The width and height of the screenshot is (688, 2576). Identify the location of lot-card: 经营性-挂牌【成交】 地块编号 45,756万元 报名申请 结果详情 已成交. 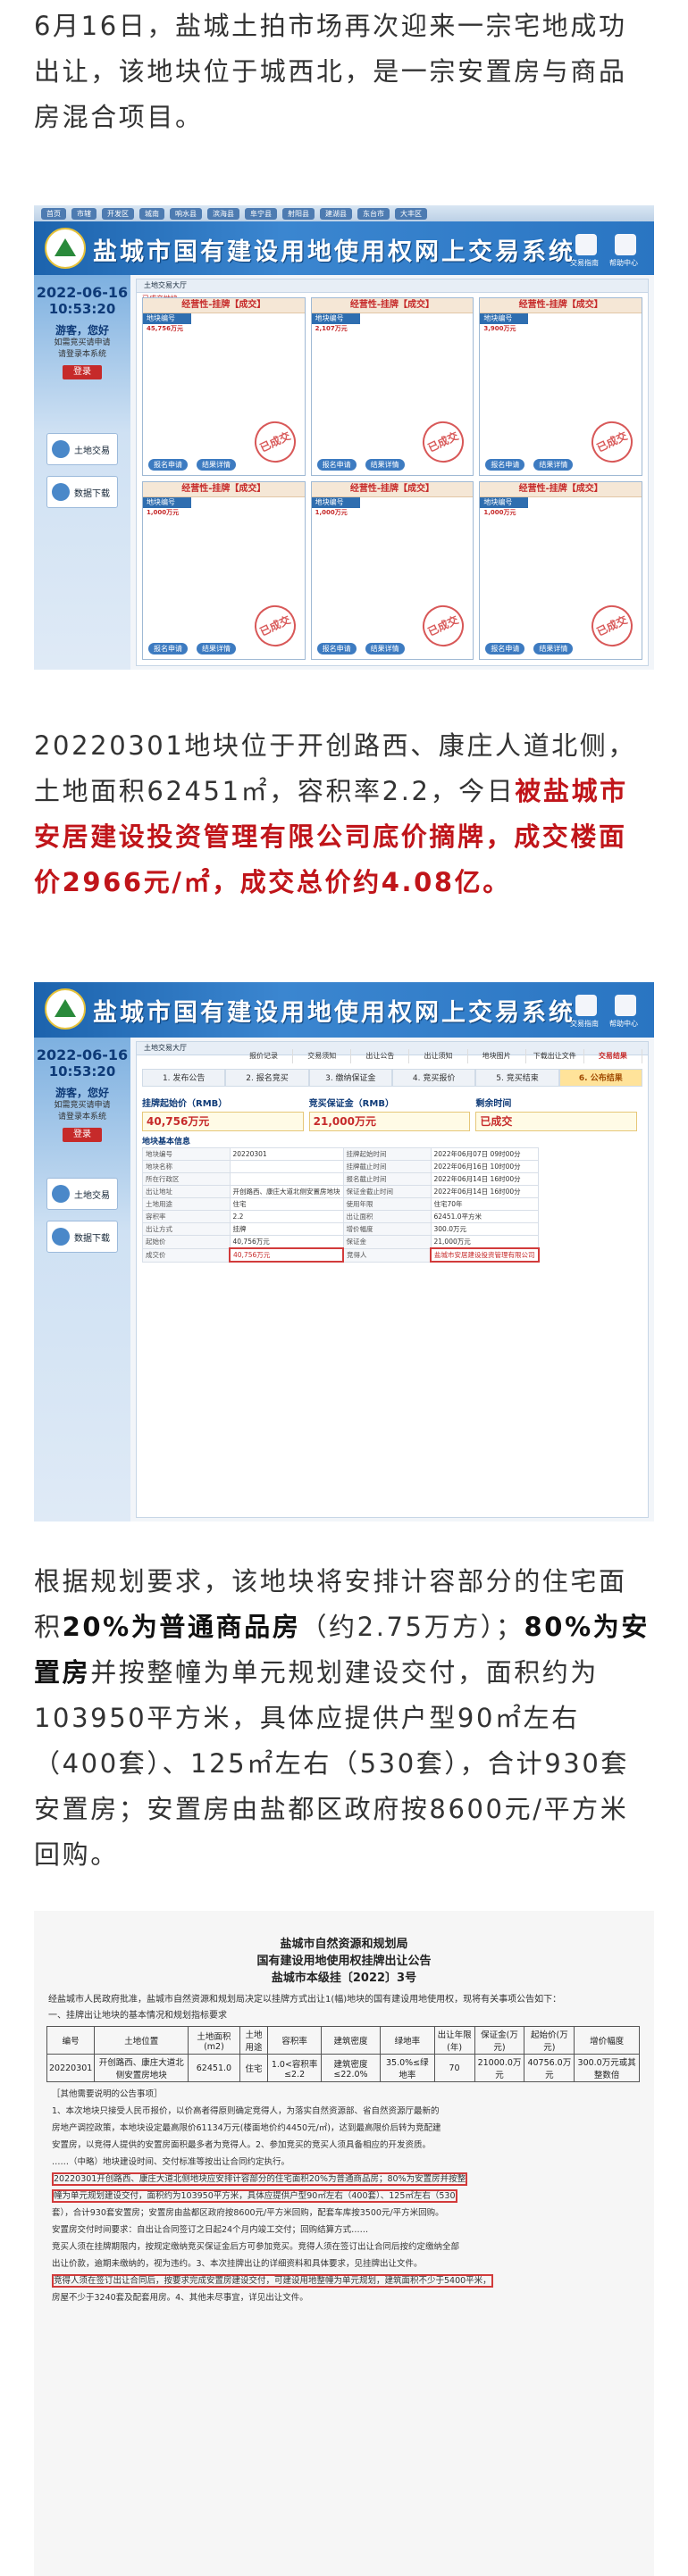
(224, 386).